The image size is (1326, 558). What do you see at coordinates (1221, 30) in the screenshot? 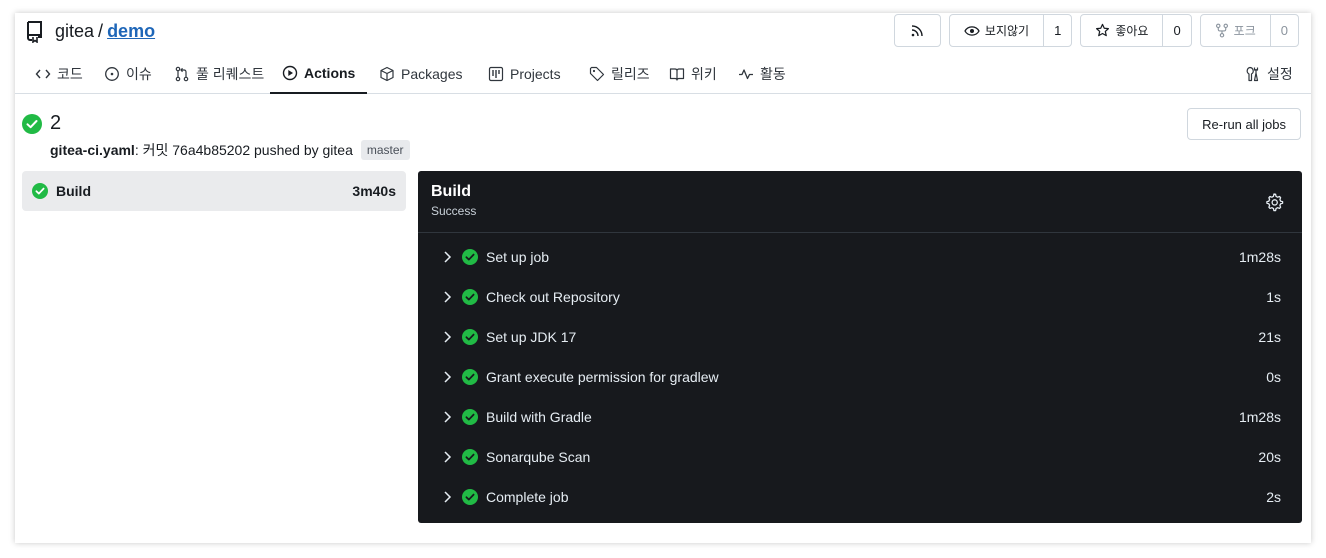
I see `fork-icon` at bounding box center [1221, 30].